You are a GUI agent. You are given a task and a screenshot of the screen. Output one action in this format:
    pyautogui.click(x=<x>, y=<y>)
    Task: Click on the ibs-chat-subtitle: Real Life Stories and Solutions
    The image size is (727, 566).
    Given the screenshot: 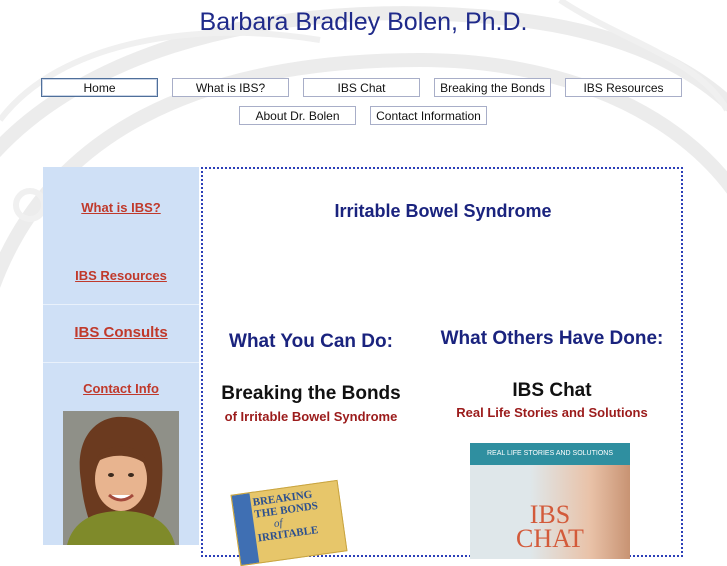 What is the action you would take?
    pyautogui.click(x=552, y=412)
    